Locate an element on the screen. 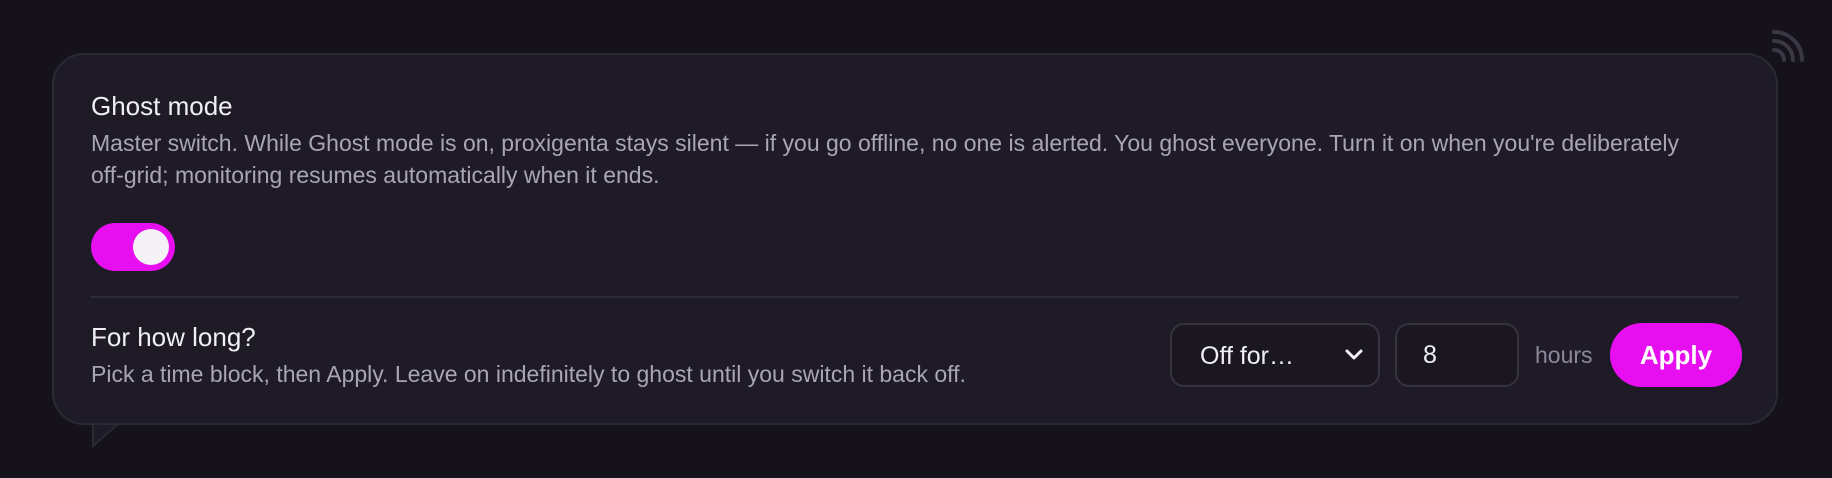 The width and height of the screenshot is (1832, 478). hours-input is located at coordinates (1457, 355).